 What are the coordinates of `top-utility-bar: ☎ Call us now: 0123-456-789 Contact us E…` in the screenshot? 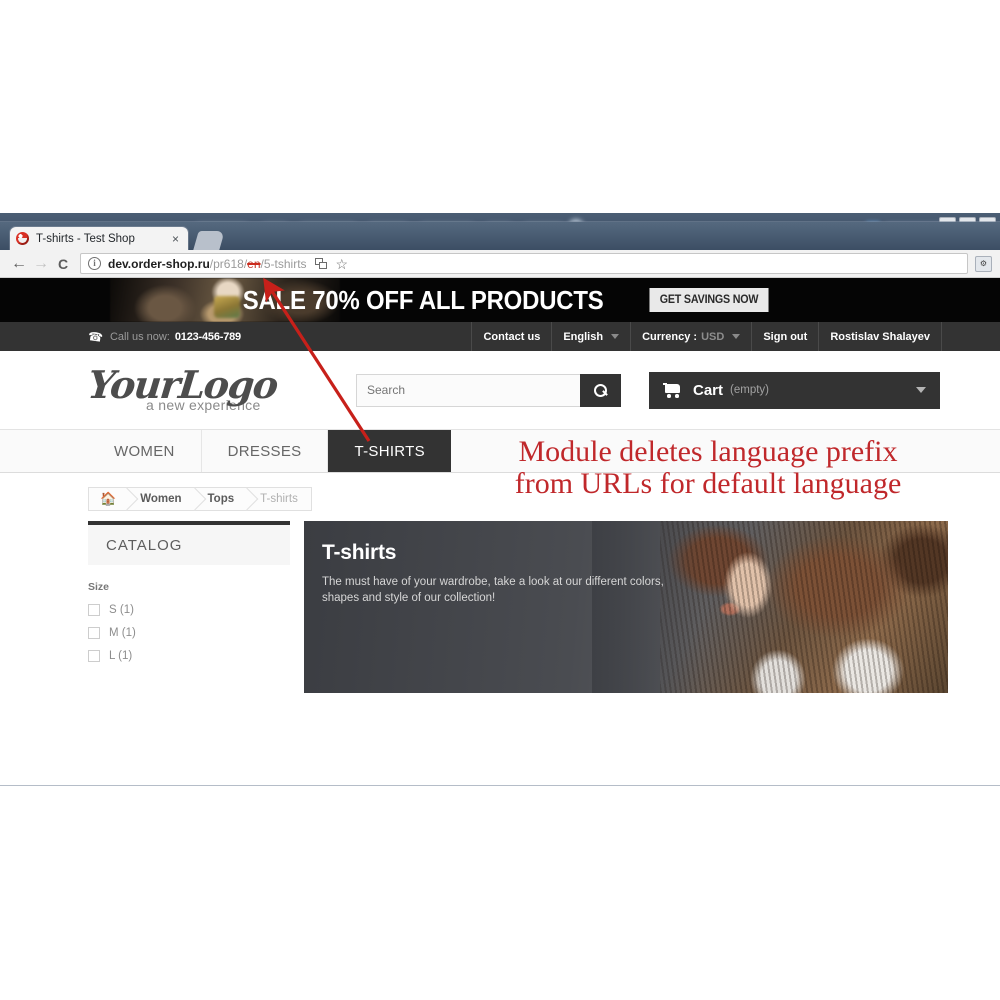 It's located at (500, 336).